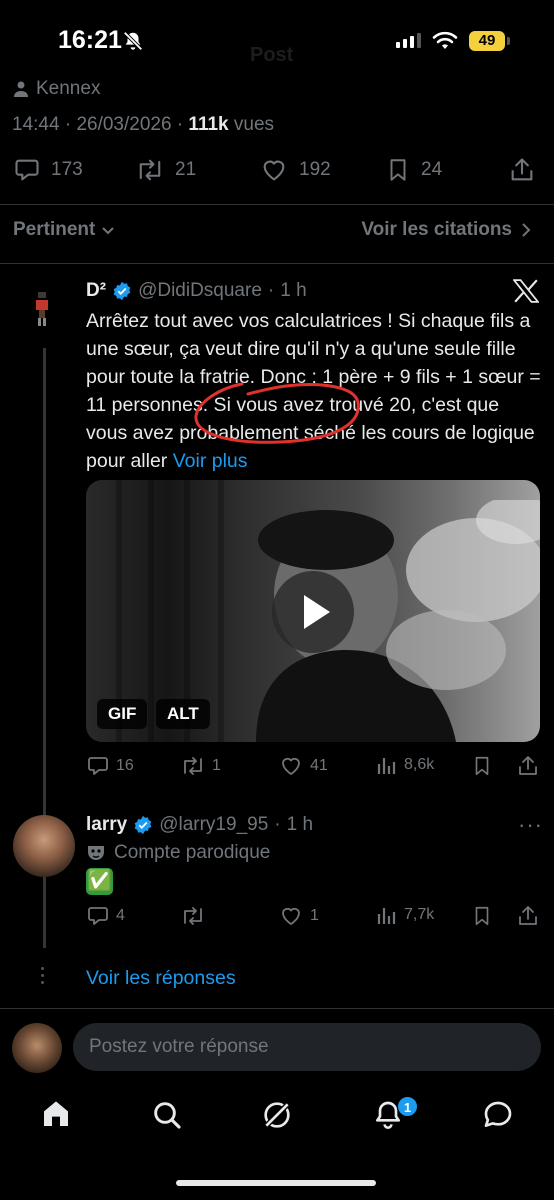 Image resolution: width=554 pixels, height=1200 pixels. What do you see at coordinates (42, 975) in the screenshot?
I see `thread-continuation-dots` at bounding box center [42, 975].